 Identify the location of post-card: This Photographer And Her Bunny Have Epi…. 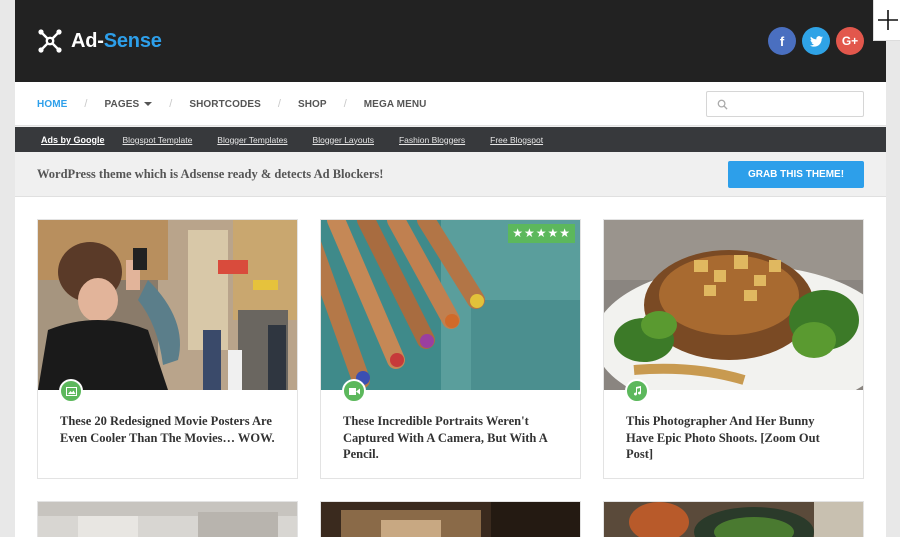
(733, 349).